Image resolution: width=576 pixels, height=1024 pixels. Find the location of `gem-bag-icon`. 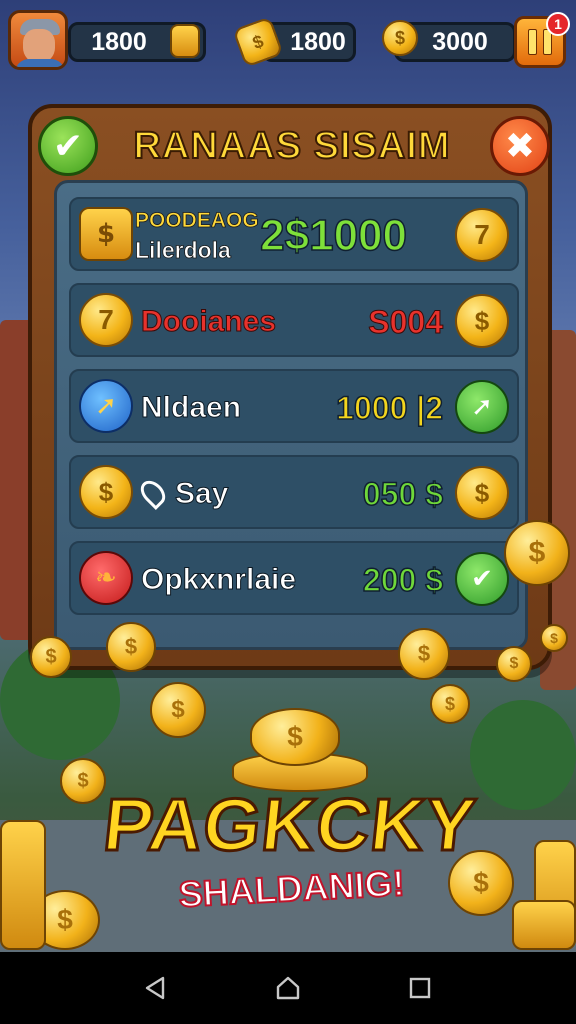

gem-bag-icon is located at coordinates (185, 41).